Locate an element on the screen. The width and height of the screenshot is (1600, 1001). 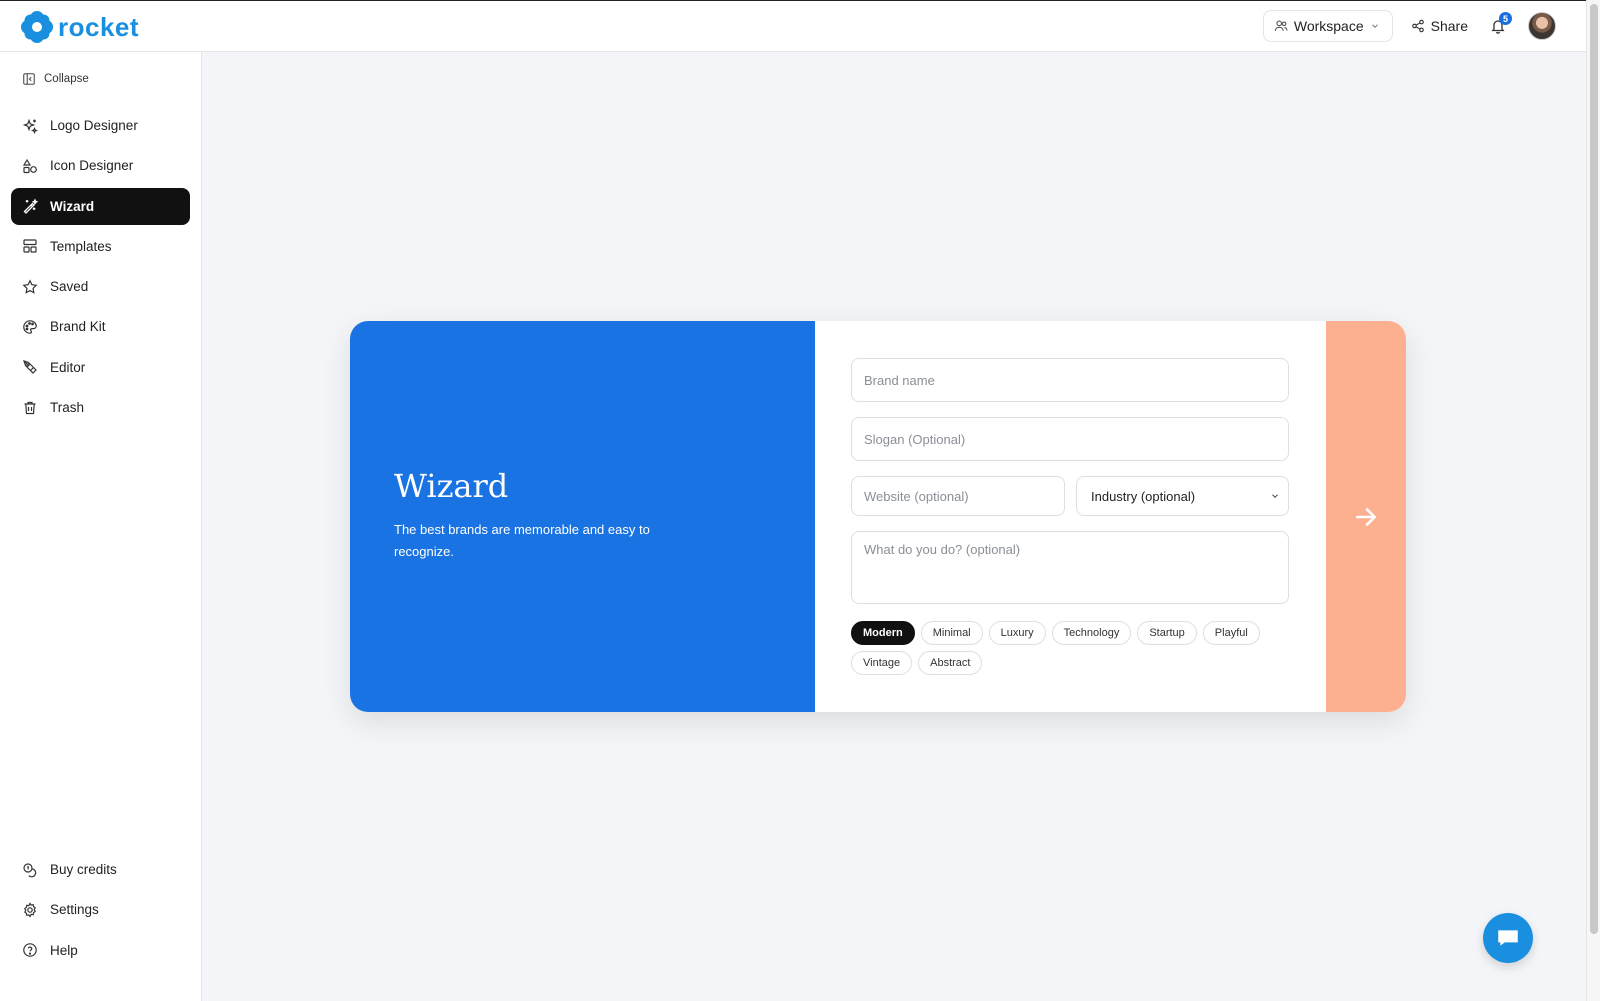
notifications-button: 5 is located at coordinates (1499, 25).